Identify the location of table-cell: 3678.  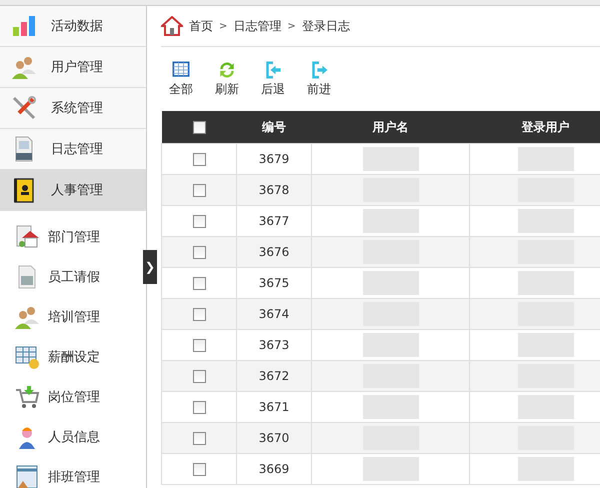
(274, 190).